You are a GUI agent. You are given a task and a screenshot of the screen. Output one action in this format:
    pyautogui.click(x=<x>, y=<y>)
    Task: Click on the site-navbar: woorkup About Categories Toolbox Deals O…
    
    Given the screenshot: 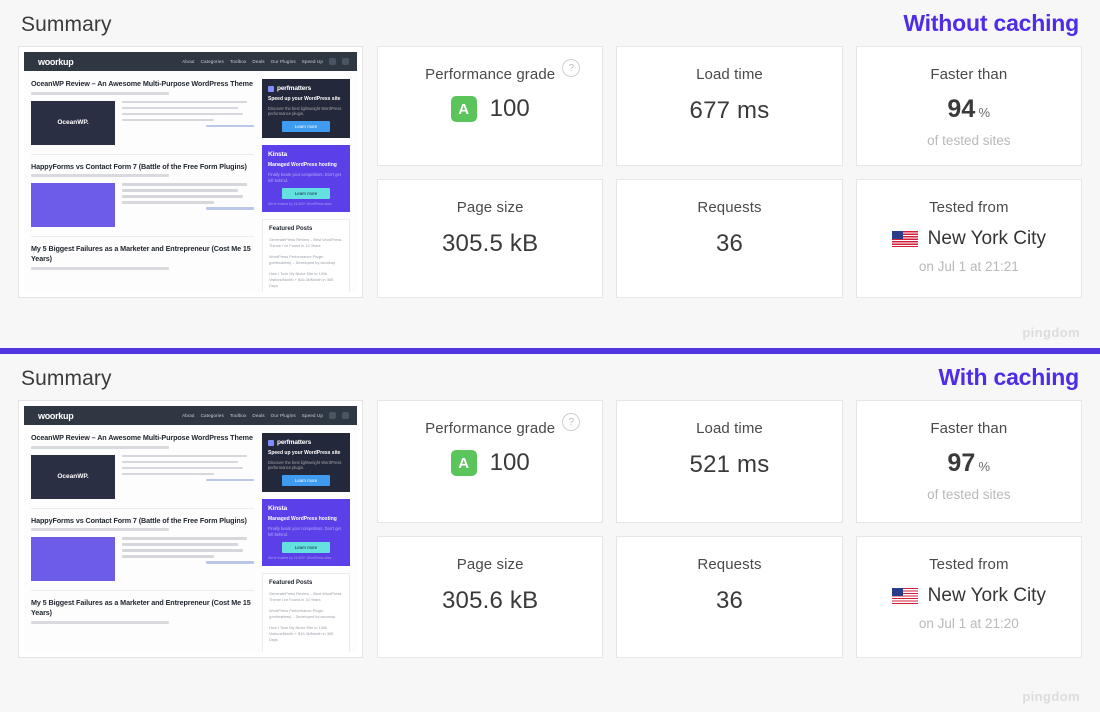 What is the action you would take?
    pyautogui.click(x=190, y=61)
    